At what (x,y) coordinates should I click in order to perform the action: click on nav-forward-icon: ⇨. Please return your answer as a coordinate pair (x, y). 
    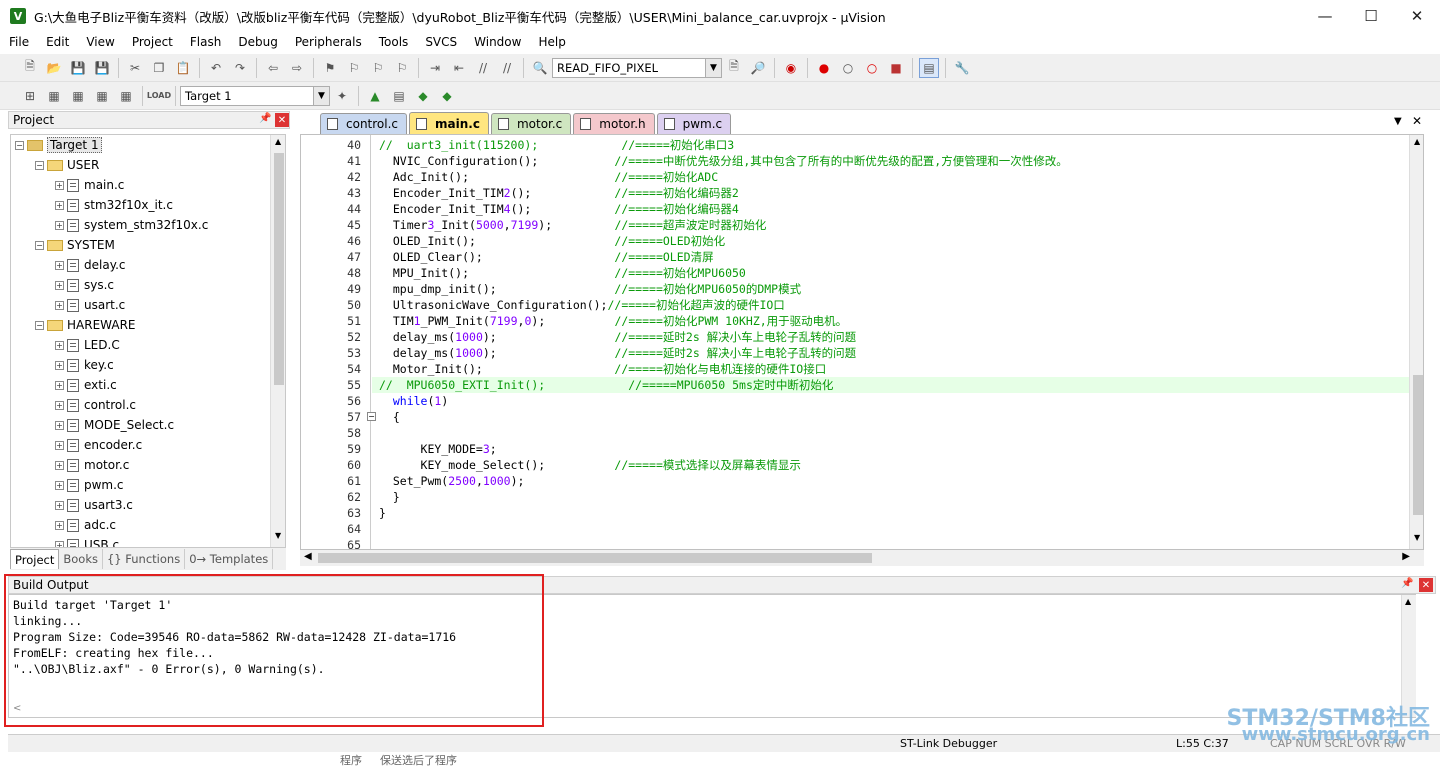
    Looking at the image, I should click on (297, 68).